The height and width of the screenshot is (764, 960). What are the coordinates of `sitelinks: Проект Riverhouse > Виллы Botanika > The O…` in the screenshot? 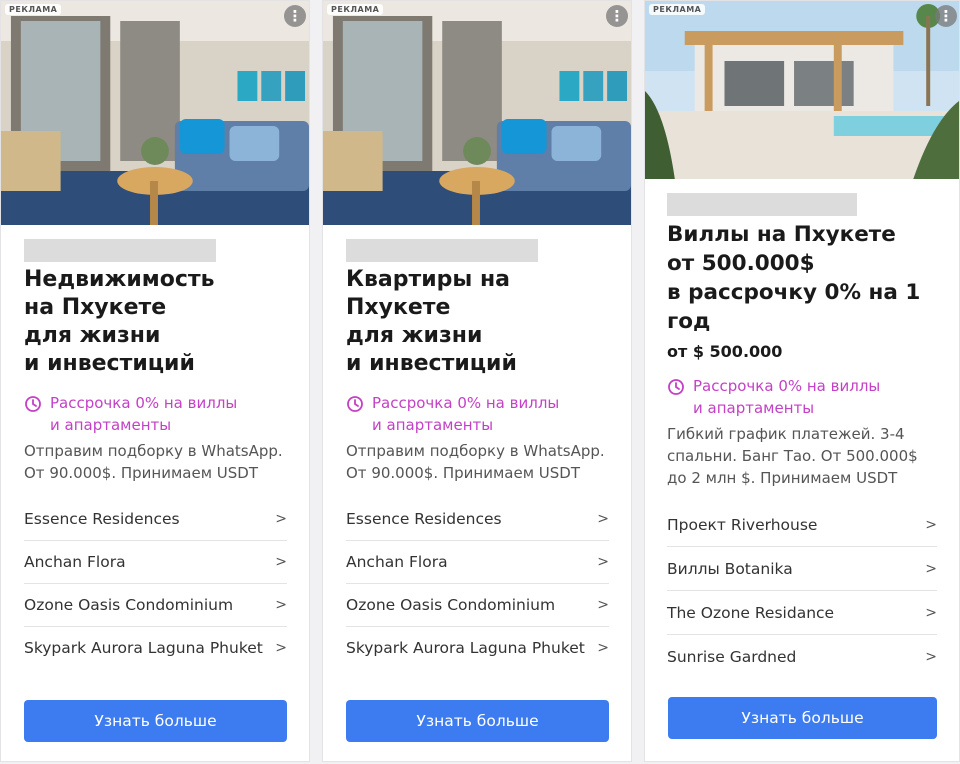 It's located at (802, 590).